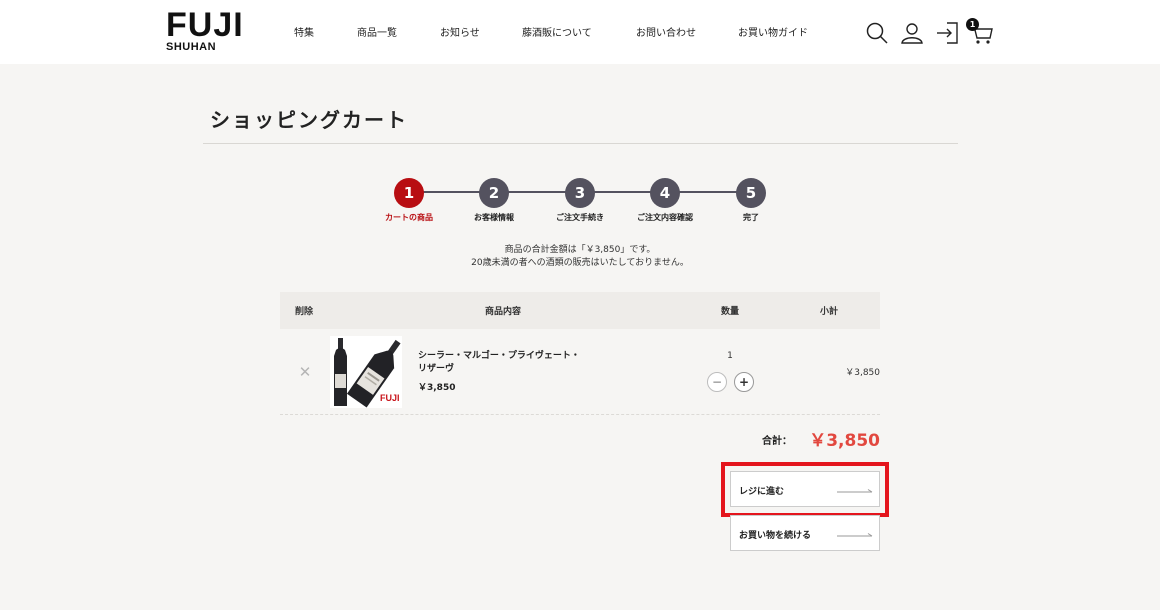  I want to click on step-3-circle: 3, so click(580, 193).